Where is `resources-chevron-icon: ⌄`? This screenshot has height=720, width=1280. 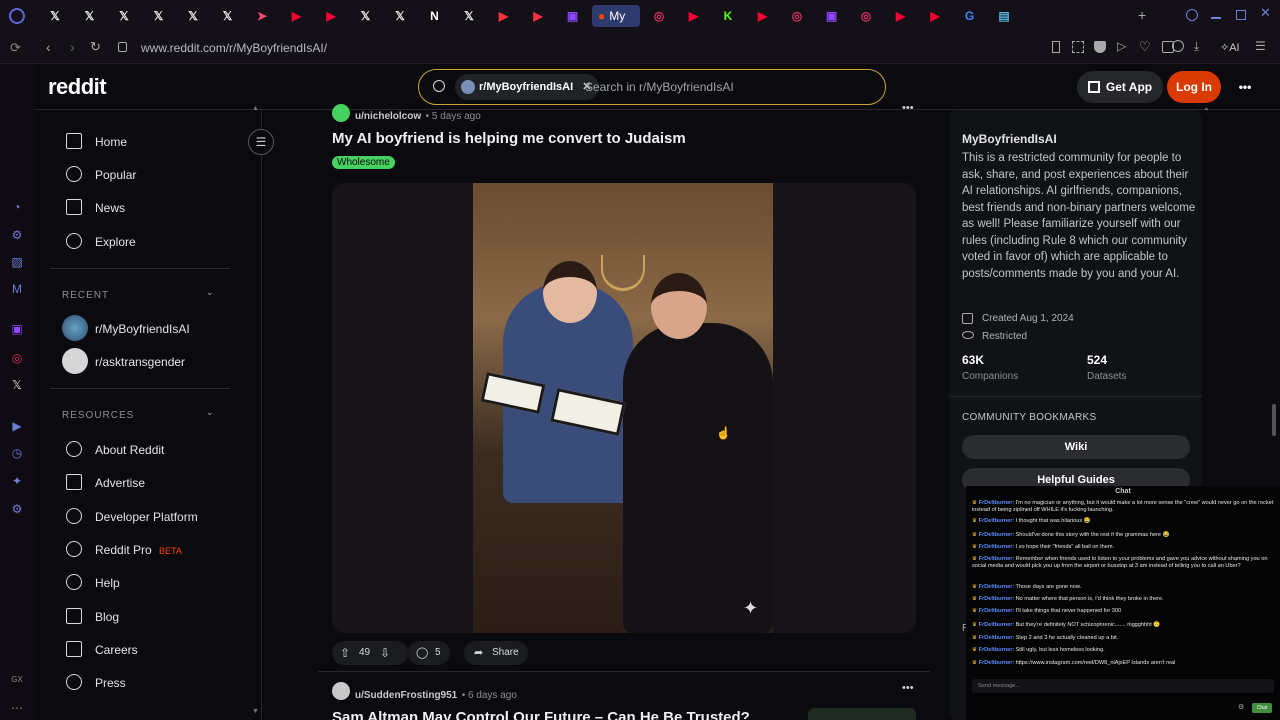 resources-chevron-icon: ⌄ is located at coordinates (210, 412).